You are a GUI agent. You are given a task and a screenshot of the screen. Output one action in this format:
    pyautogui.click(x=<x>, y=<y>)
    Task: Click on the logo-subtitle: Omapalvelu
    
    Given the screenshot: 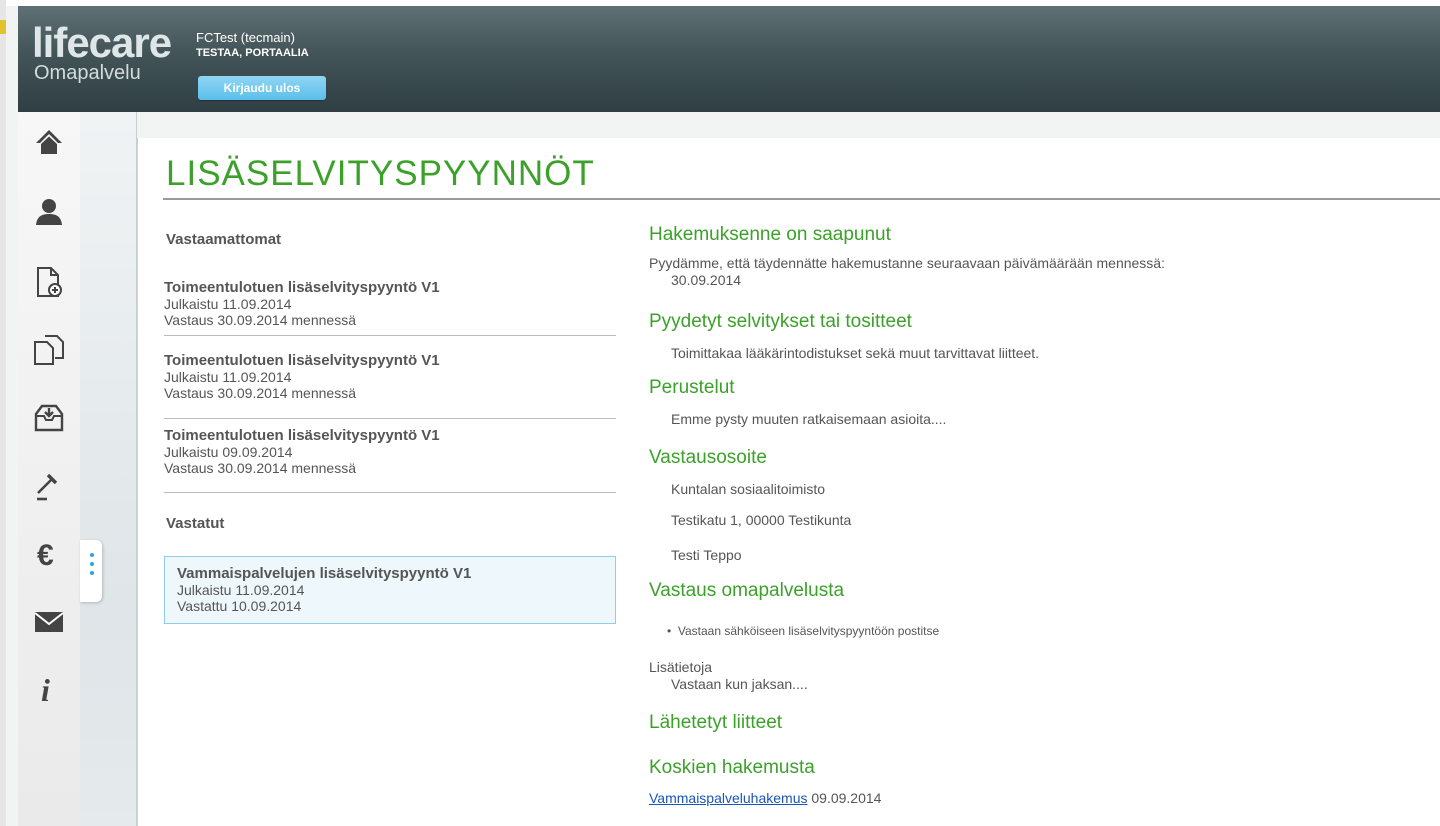 What is the action you would take?
    pyautogui.click(x=87, y=73)
    